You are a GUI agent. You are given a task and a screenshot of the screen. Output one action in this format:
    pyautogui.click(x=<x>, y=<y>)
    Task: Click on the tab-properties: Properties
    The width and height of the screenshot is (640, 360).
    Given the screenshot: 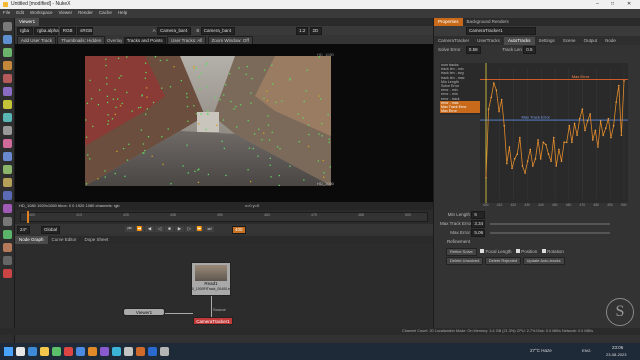 What is the action you would take?
    pyautogui.click(x=448, y=22)
    